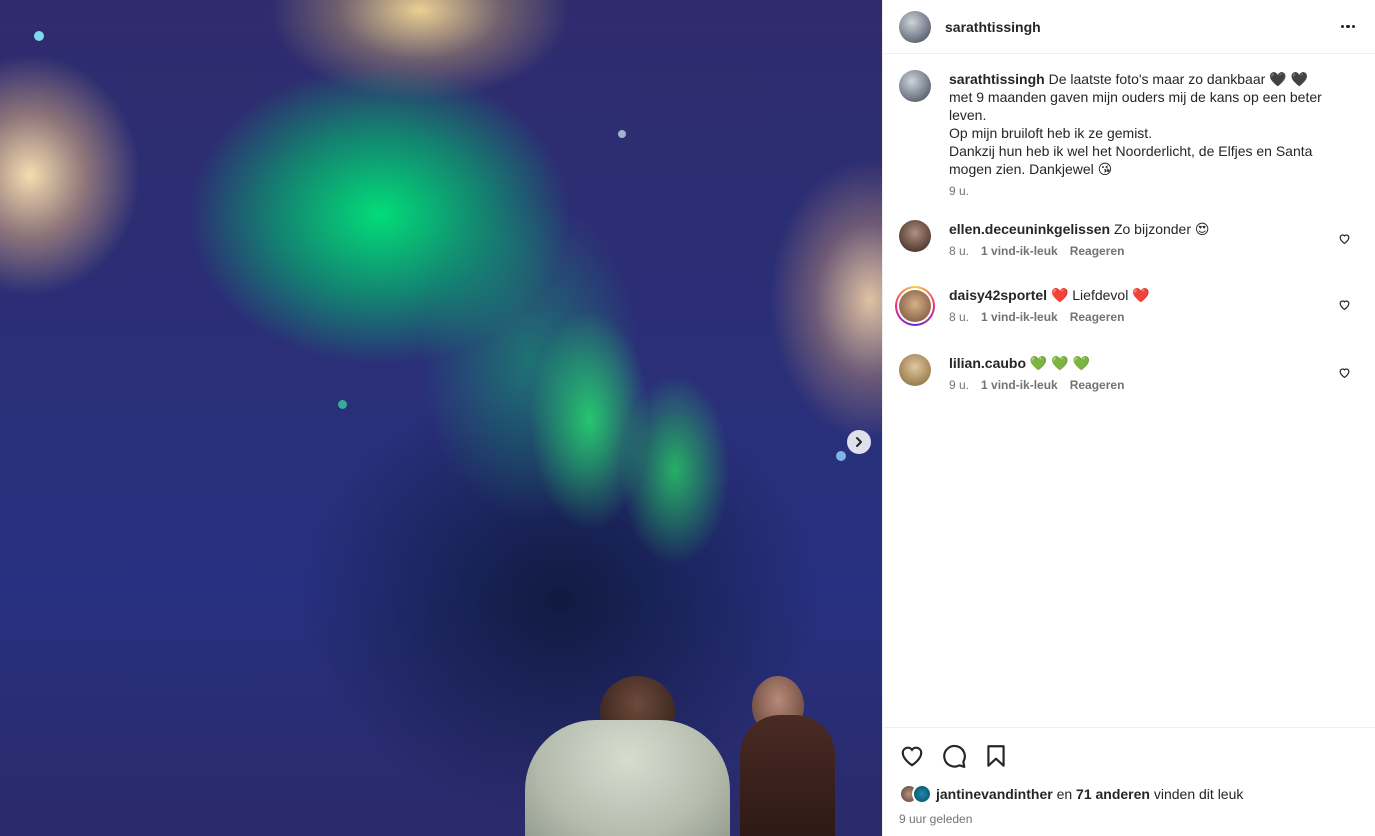 The height and width of the screenshot is (836, 1375). What do you see at coordinates (968, 115) in the screenshot?
I see `caption-line: leven.` at bounding box center [968, 115].